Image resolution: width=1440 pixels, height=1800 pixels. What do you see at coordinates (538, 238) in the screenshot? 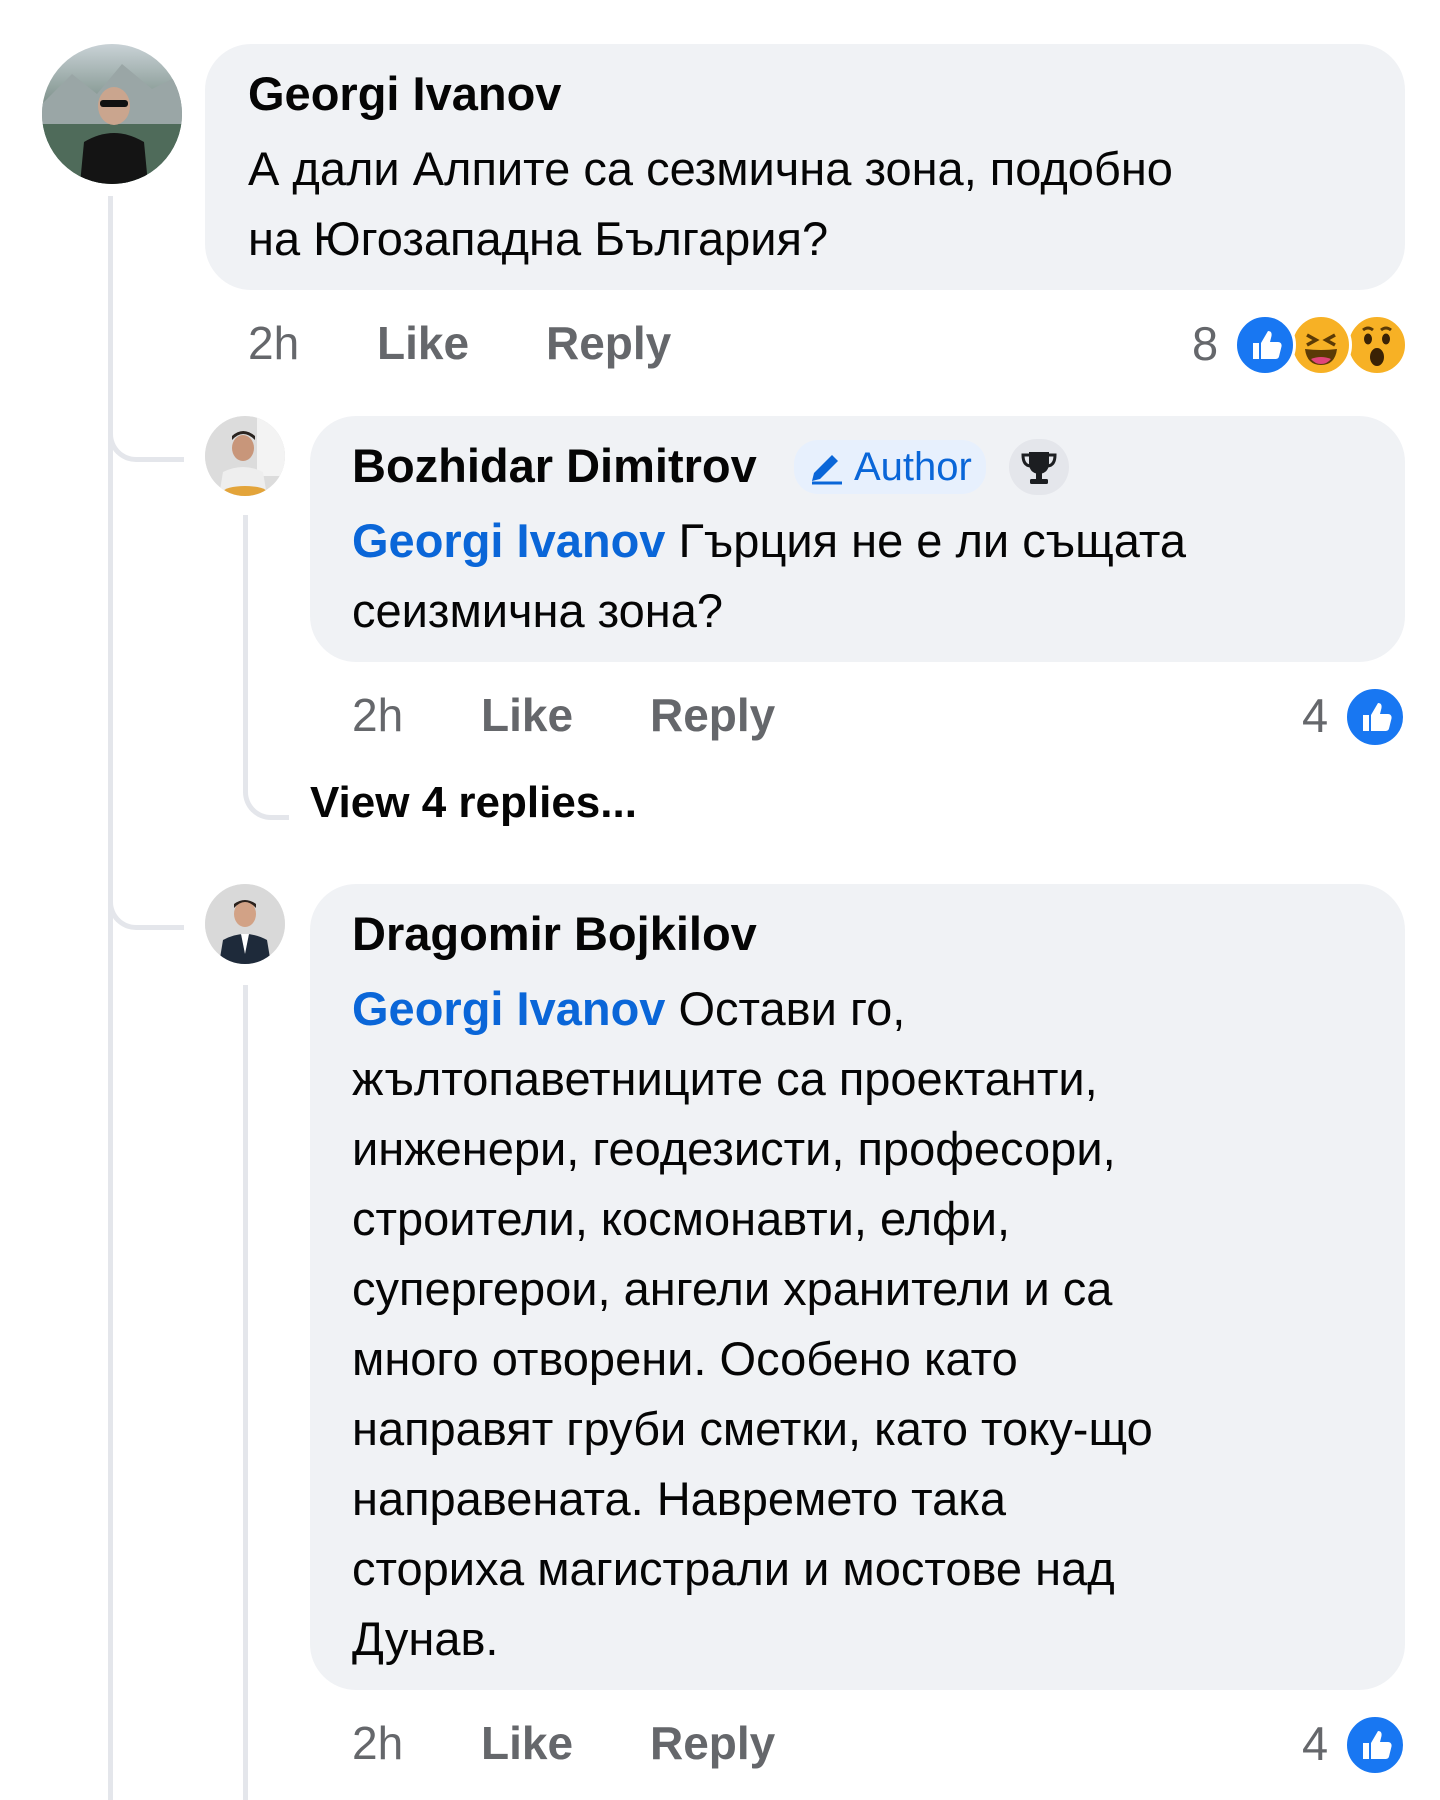
I see `comment-text-line: на Югозападна България?` at bounding box center [538, 238].